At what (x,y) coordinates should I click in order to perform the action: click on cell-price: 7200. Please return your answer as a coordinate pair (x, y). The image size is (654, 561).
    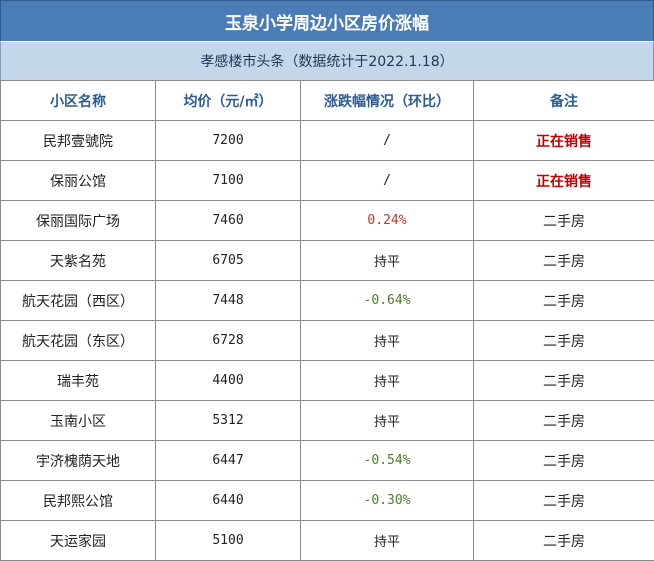
    Looking at the image, I should click on (228, 140).